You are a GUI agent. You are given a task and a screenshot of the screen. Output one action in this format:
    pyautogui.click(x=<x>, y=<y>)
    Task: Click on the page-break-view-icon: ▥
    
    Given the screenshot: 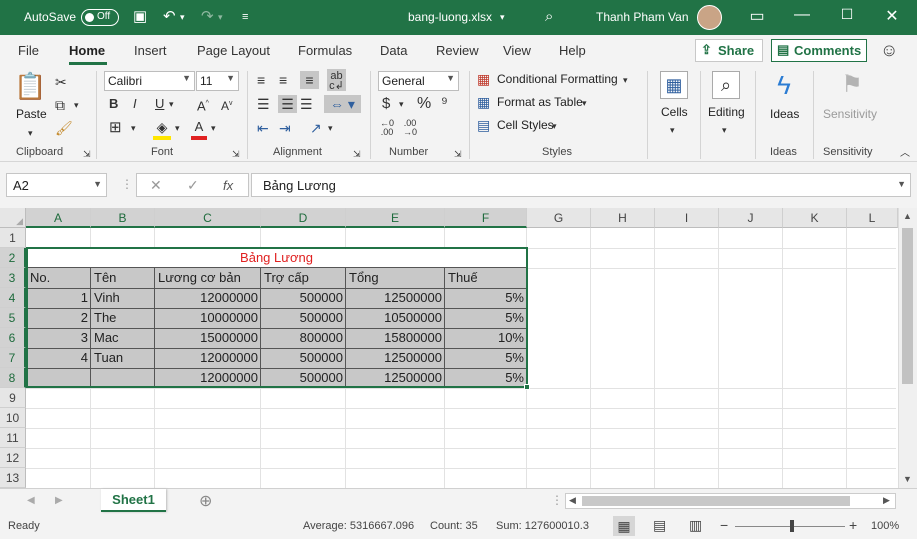 What is the action you would take?
    pyautogui.click(x=695, y=525)
    